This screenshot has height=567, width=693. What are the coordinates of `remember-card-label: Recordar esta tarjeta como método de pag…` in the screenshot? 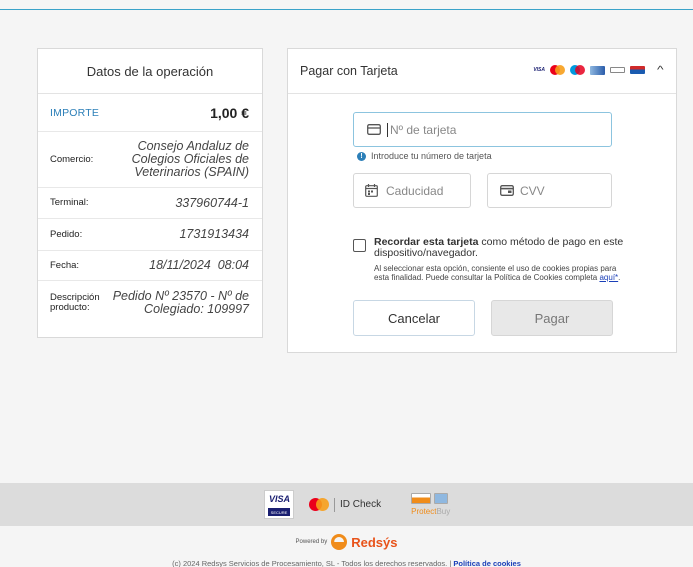 It's located at (499, 248).